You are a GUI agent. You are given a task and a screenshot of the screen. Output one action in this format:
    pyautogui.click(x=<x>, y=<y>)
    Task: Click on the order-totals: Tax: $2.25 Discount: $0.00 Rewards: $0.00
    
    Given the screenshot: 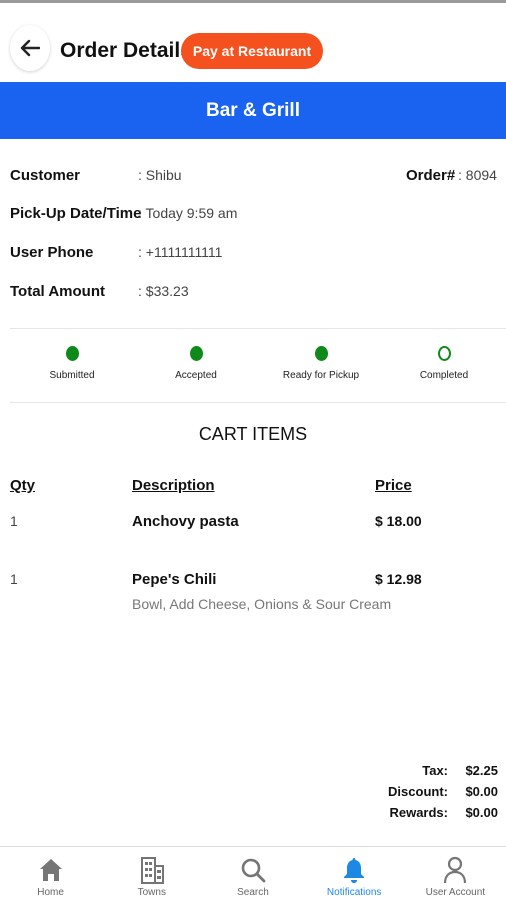 What is the action you would take?
    pyautogui.click(x=443, y=791)
    